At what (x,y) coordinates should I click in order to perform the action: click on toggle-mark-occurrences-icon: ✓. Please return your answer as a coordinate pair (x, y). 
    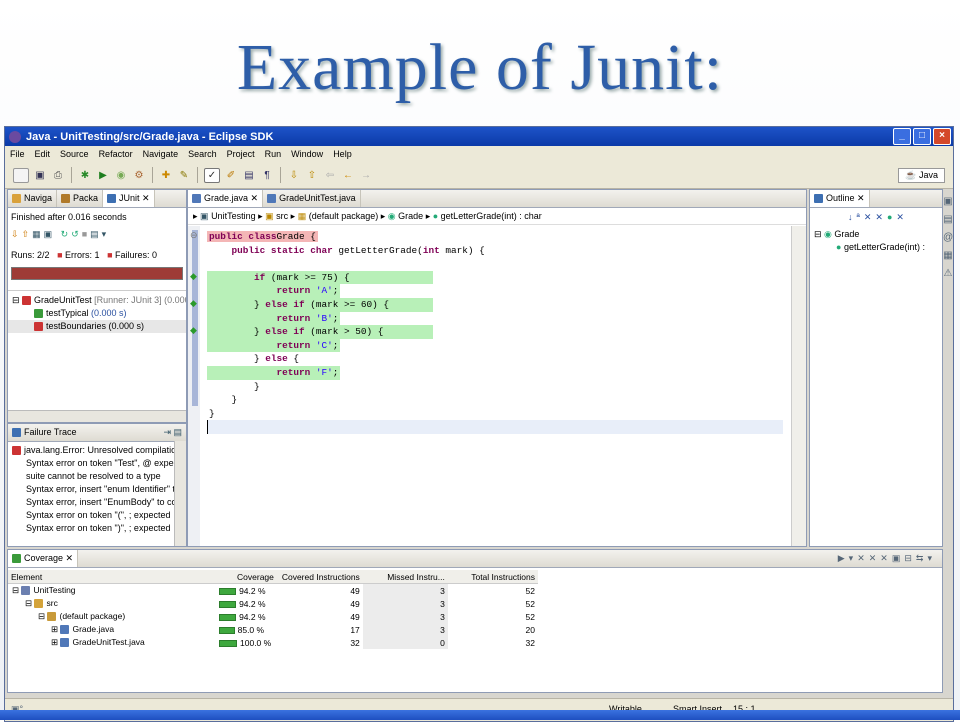
    Looking at the image, I should click on (212, 175).